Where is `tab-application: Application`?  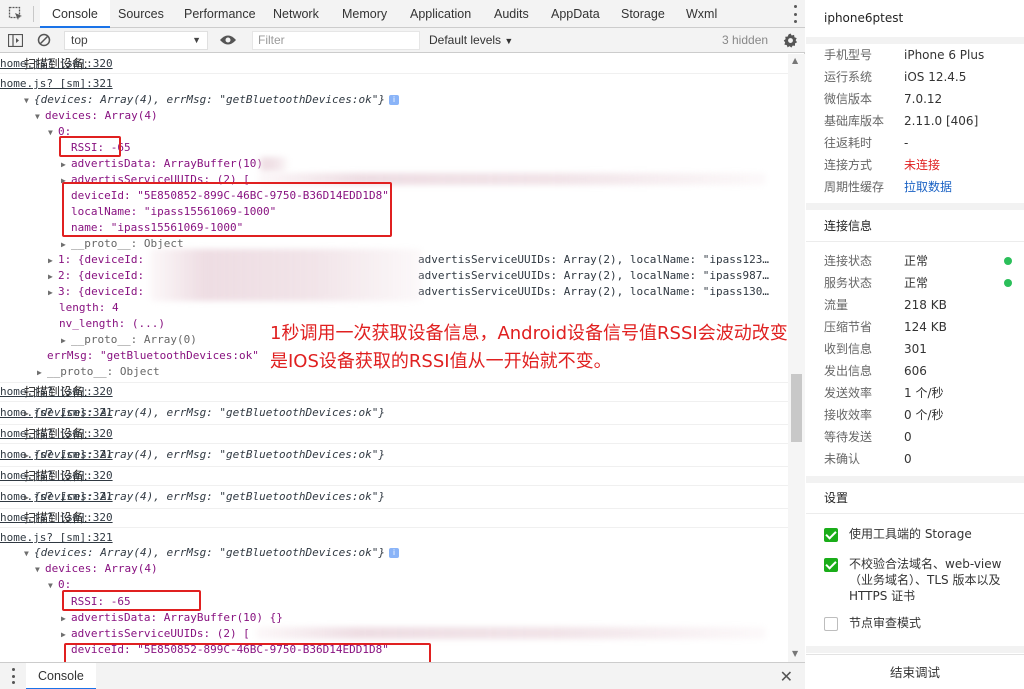 tab-application: Application is located at coordinates (440, 14).